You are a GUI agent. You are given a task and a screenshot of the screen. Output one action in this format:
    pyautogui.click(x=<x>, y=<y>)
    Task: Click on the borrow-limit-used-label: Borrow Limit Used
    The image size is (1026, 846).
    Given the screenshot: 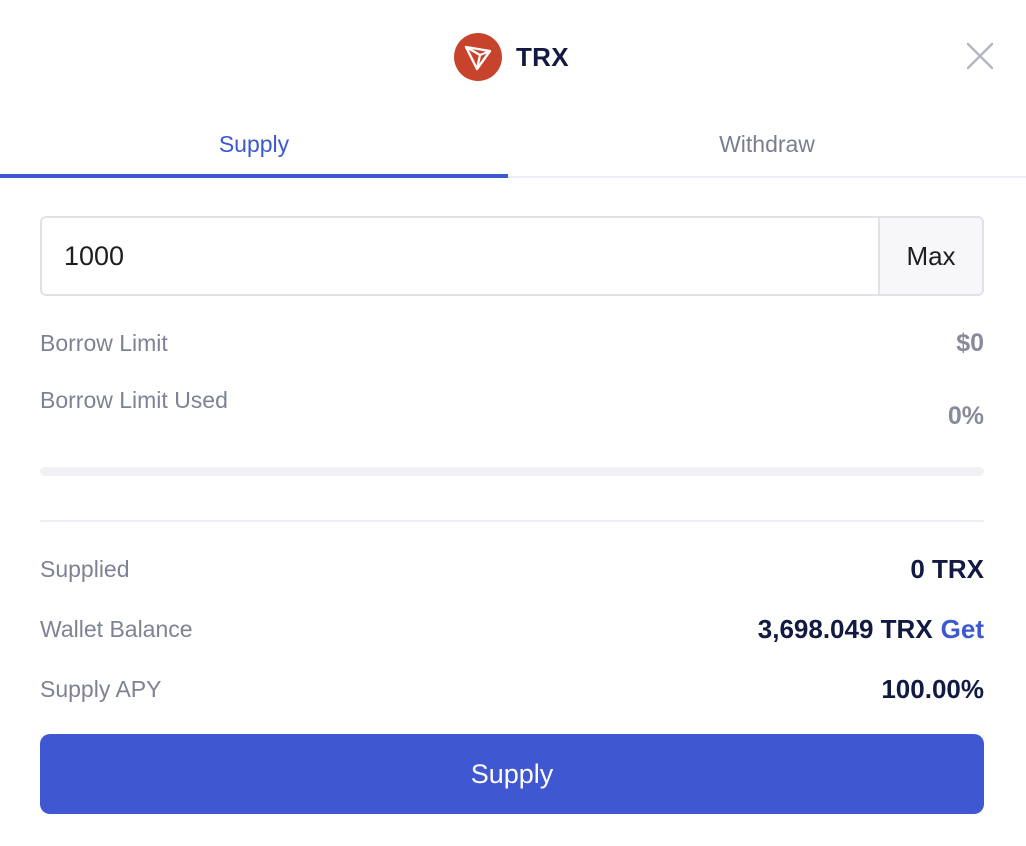 What is the action you would take?
    pyautogui.click(x=134, y=400)
    